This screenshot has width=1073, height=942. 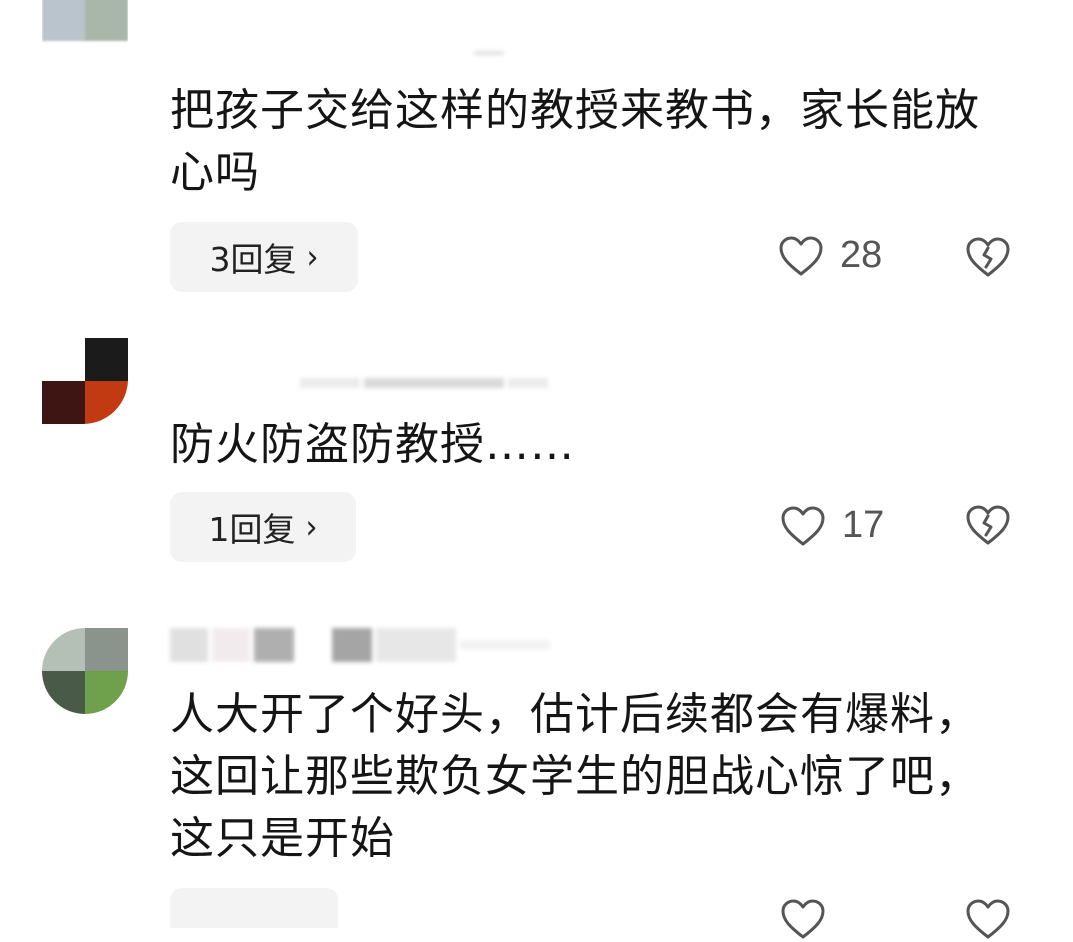 I want to click on replies-button: 1回复 ›, so click(x=263, y=527).